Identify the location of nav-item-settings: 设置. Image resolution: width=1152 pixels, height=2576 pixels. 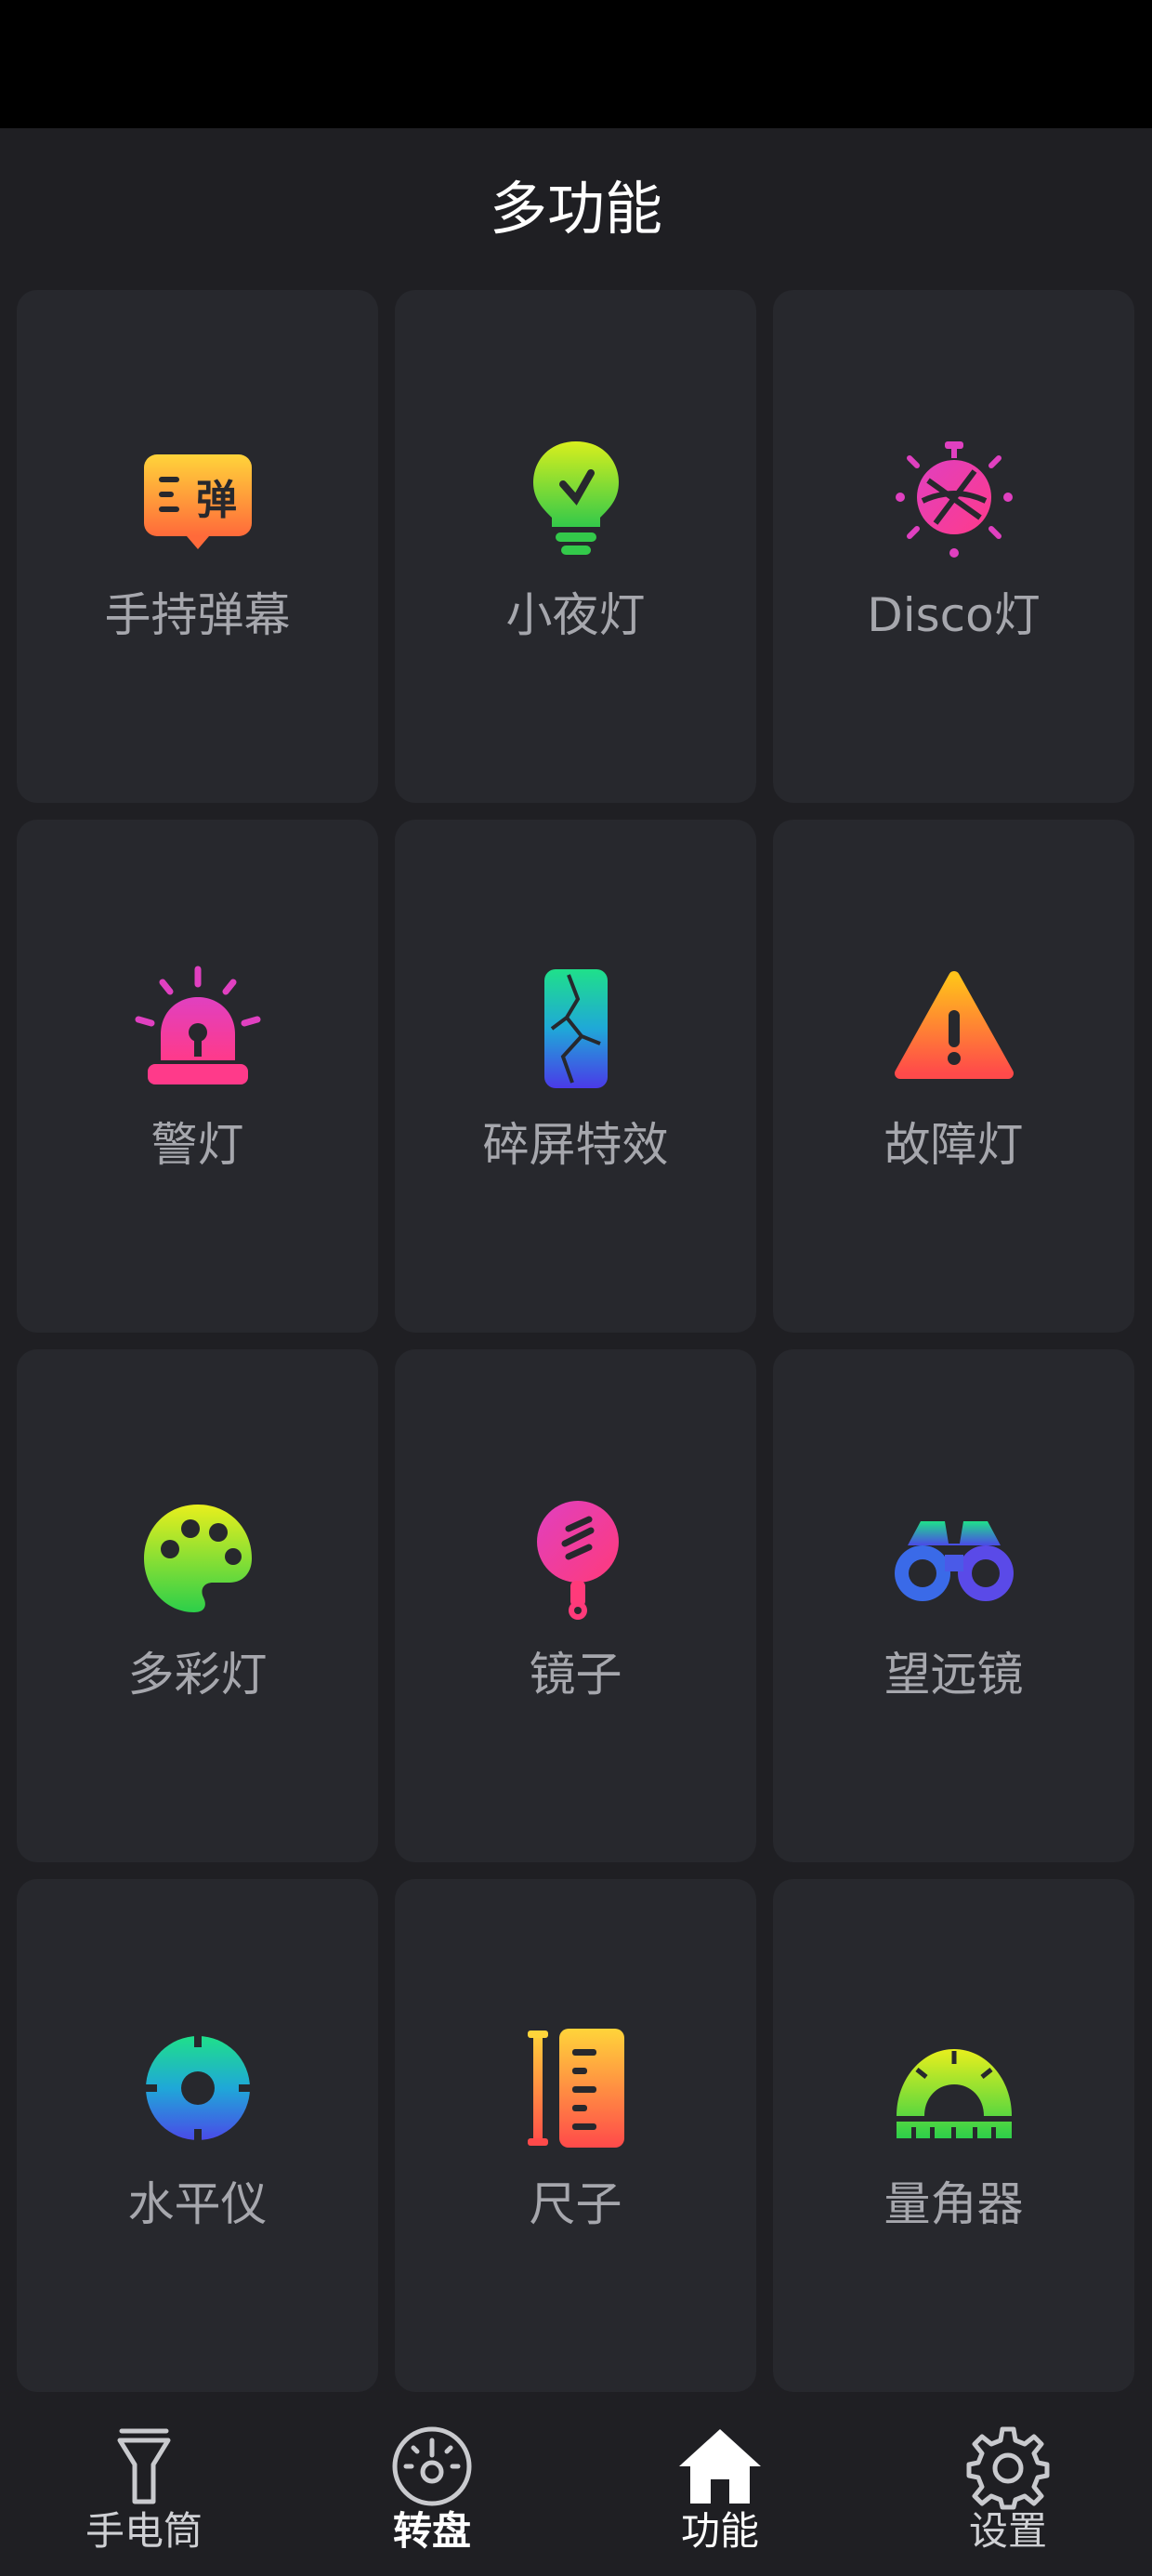
(1008, 2486).